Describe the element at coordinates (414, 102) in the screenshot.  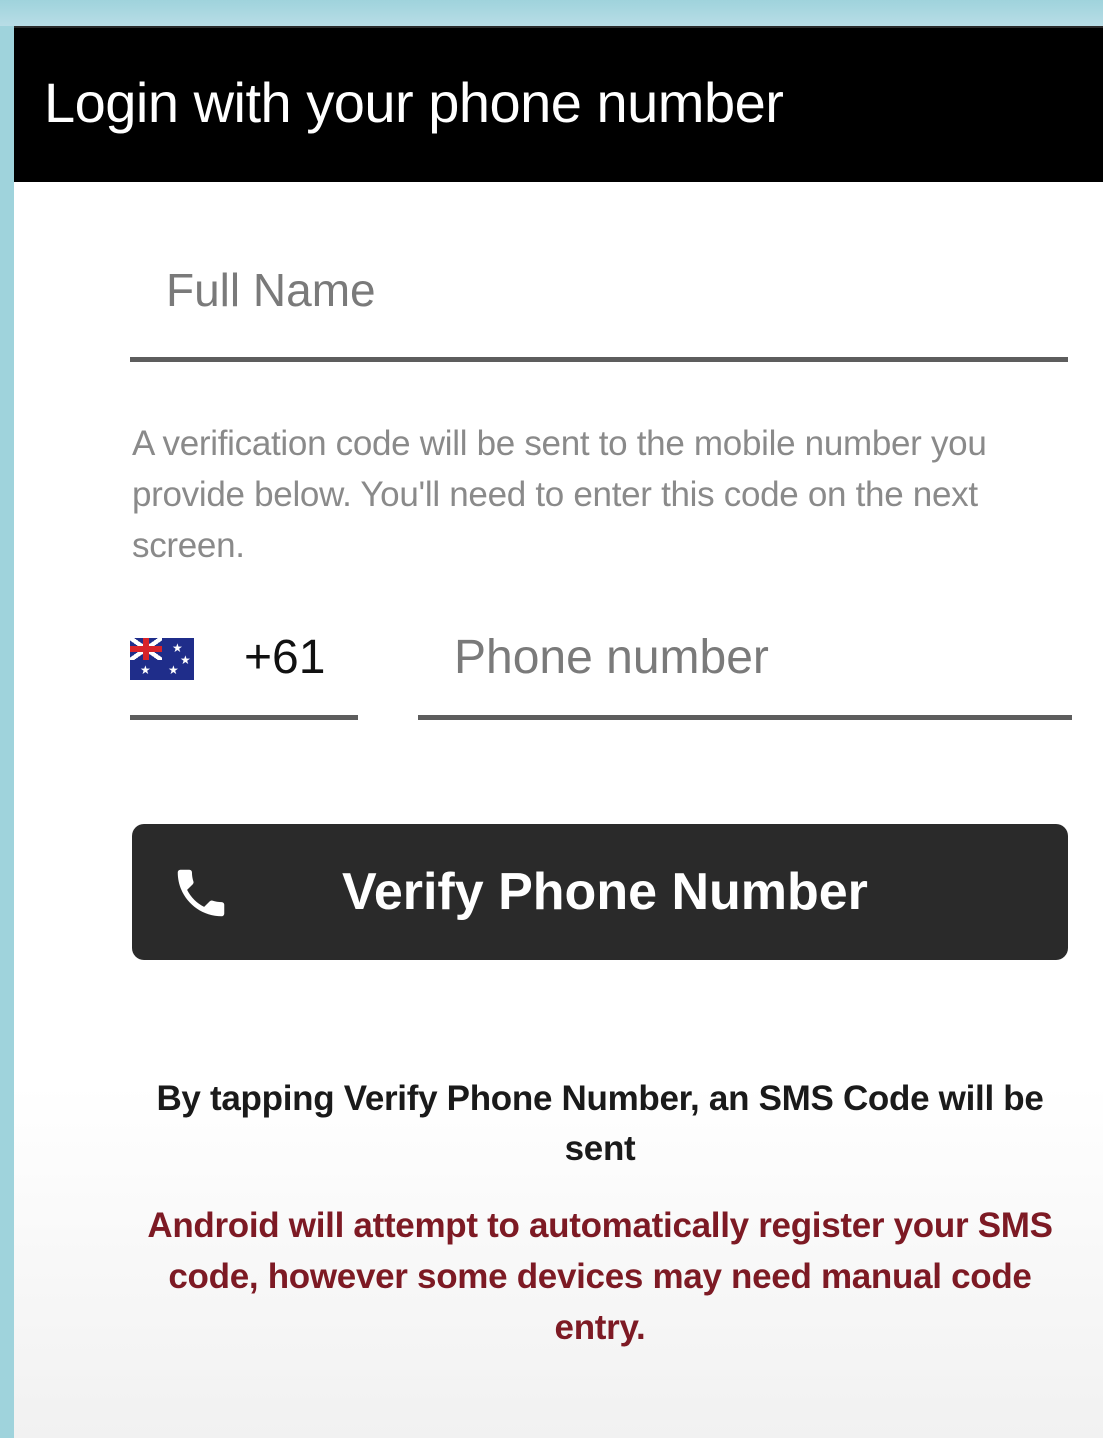
I see `page-title: Login with your phone number` at that location.